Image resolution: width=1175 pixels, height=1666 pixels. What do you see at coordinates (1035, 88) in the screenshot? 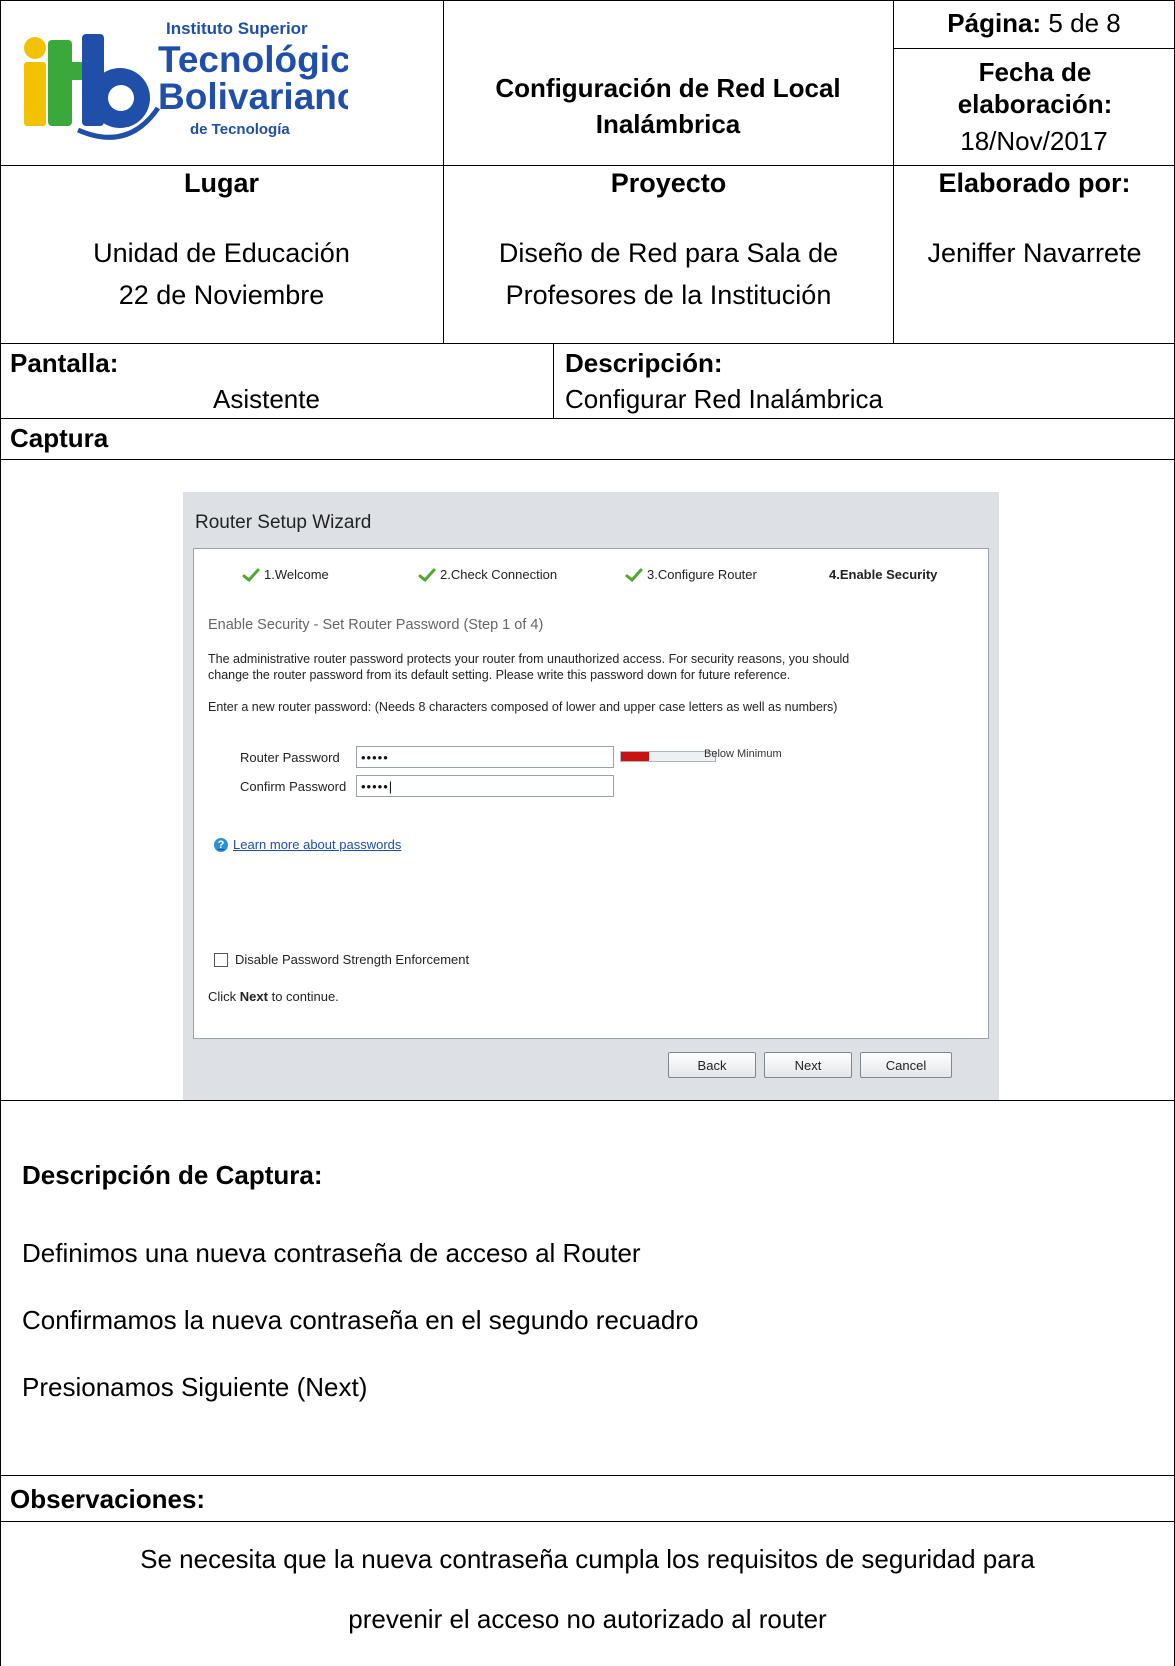
I see `date-label: Fecha de elaboración:` at bounding box center [1035, 88].